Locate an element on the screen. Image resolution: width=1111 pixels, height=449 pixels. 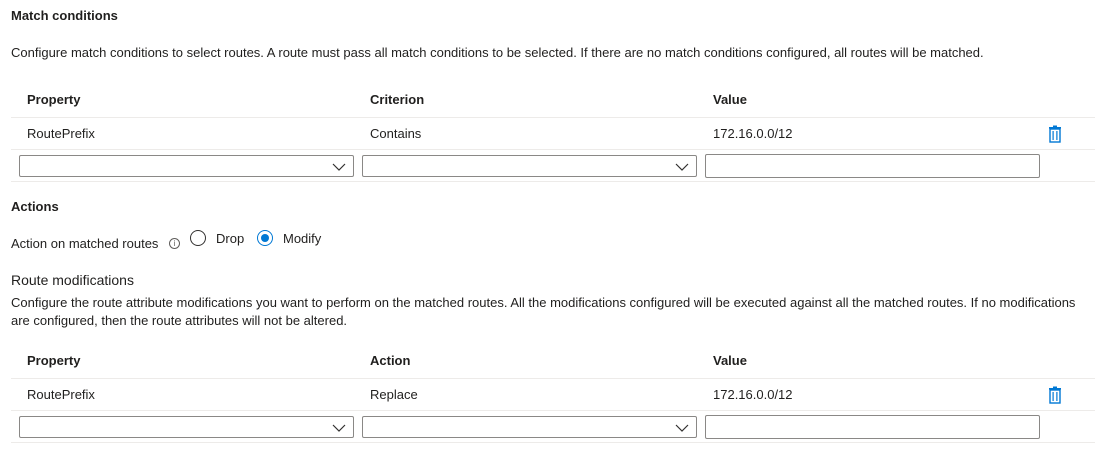
match-new-row-divider is located at coordinates (553, 181).